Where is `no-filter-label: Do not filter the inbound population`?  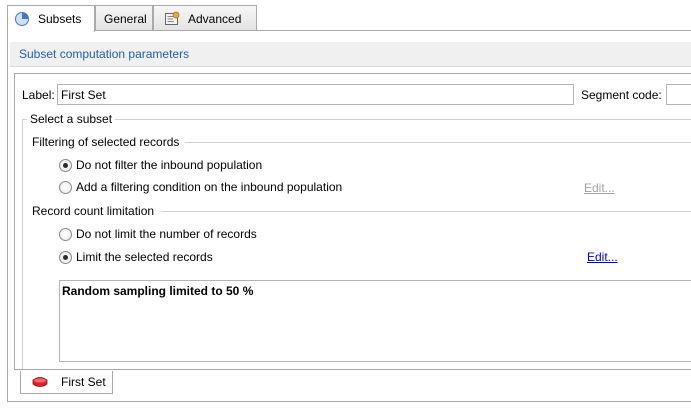
no-filter-label: Do not filter the inbound population is located at coordinates (169, 165).